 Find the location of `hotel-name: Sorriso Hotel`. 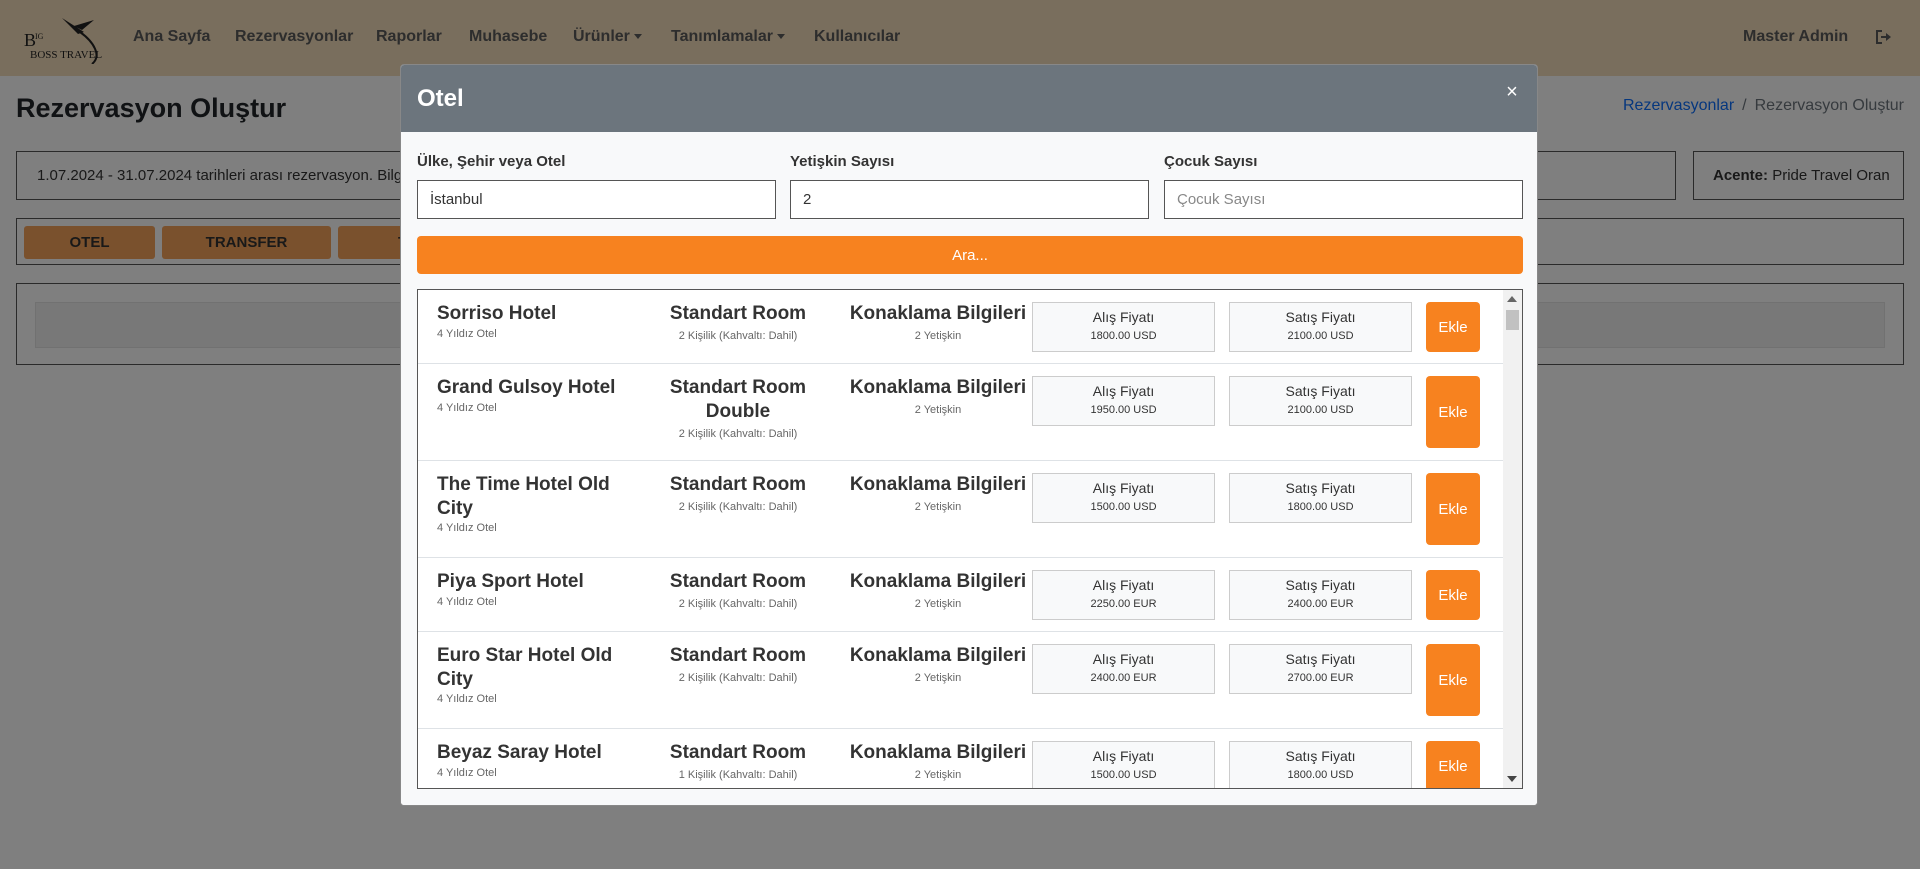

hotel-name: Sorriso Hotel is located at coordinates (497, 313).